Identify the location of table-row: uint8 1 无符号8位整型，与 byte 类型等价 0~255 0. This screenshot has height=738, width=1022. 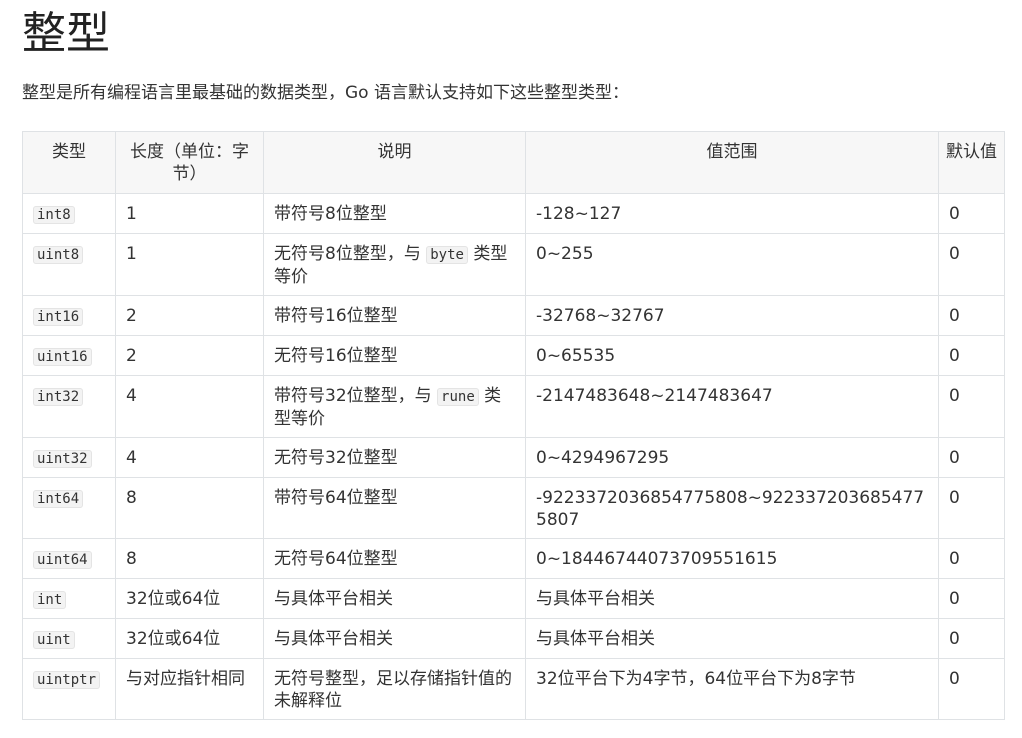
(513, 264).